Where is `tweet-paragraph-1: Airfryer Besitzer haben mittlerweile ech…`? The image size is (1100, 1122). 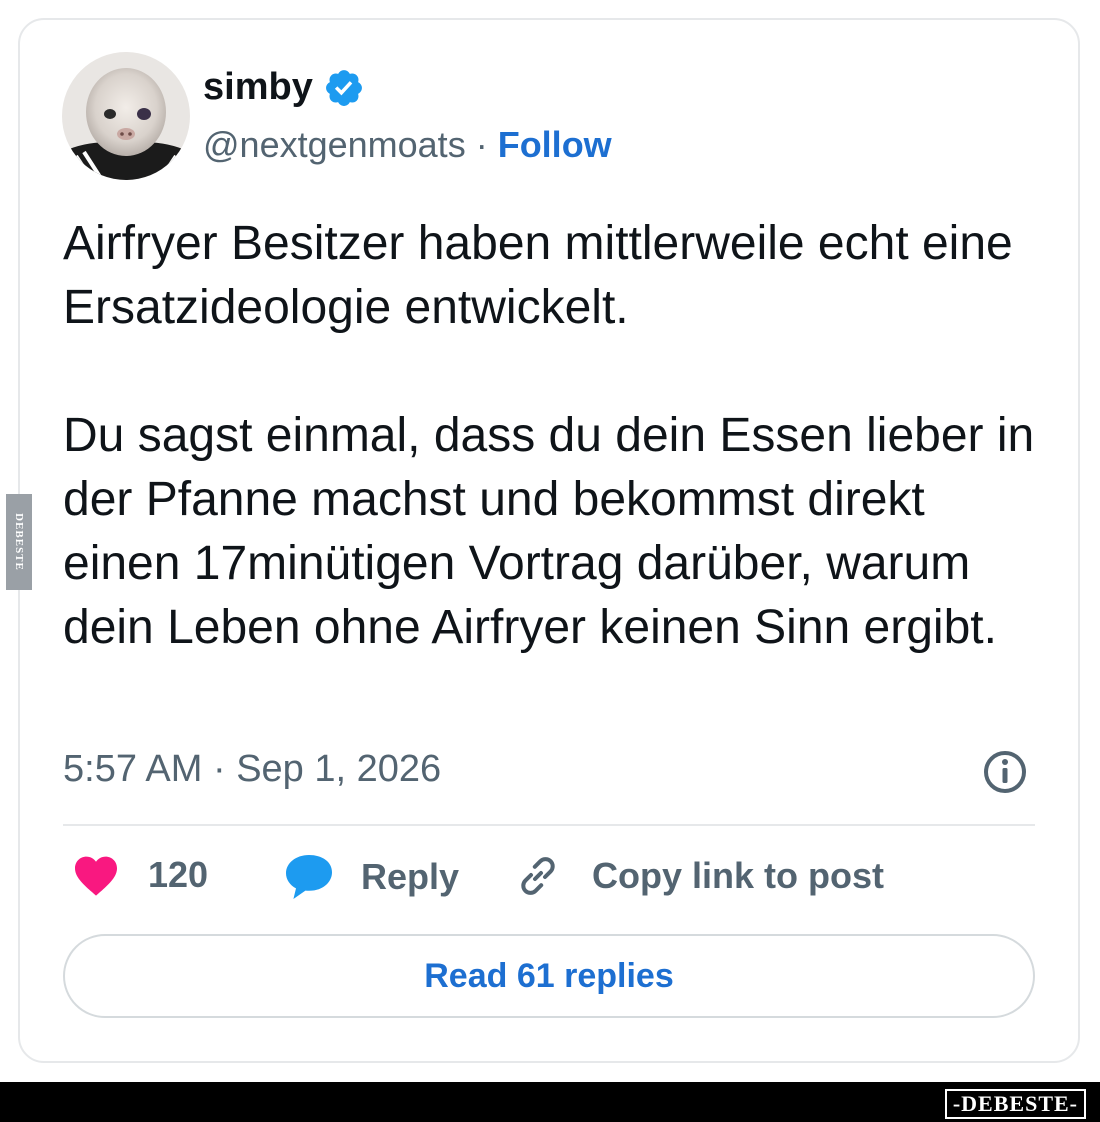 tweet-paragraph-1: Airfryer Besitzer haben mittlerweile ech… is located at coordinates (538, 275).